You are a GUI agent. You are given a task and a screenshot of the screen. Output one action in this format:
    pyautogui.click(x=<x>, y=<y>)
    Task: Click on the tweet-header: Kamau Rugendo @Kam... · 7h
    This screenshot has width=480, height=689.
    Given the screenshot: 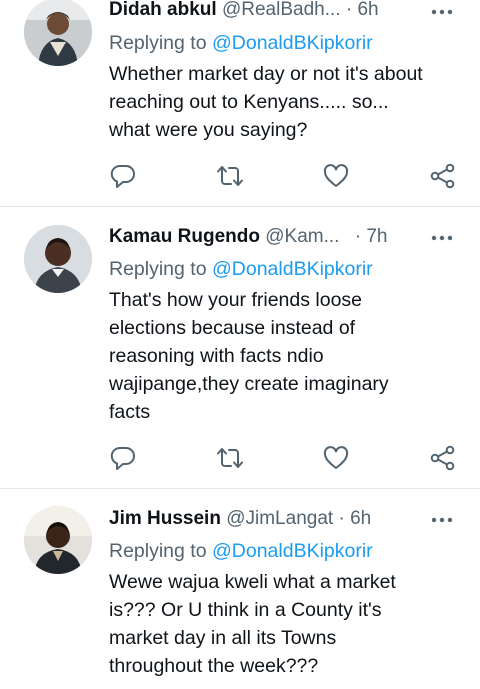 What is the action you would take?
    pyautogui.click(x=284, y=237)
    